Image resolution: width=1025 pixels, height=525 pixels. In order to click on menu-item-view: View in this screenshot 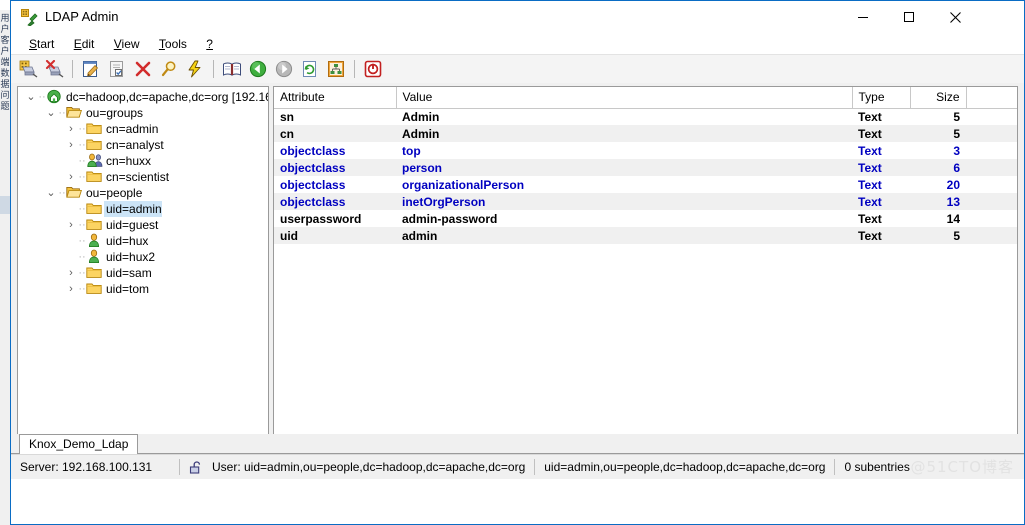, I will do `click(127, 44)`.